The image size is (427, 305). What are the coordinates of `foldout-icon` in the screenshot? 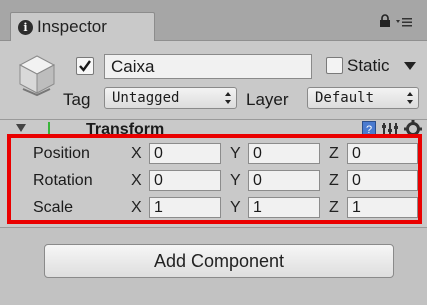 It's located at (21, 128).